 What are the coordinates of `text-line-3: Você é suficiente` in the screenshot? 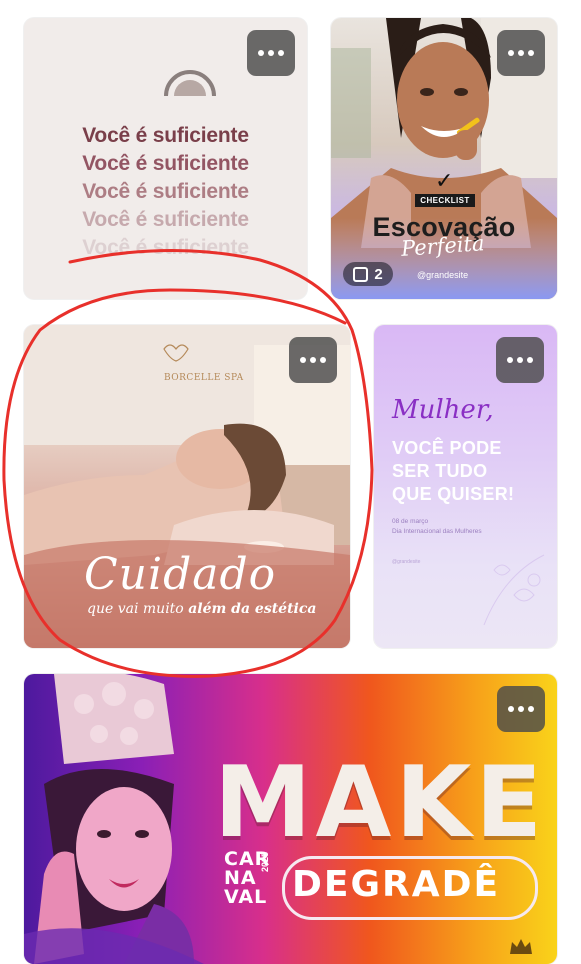 It's located at (165, 191).